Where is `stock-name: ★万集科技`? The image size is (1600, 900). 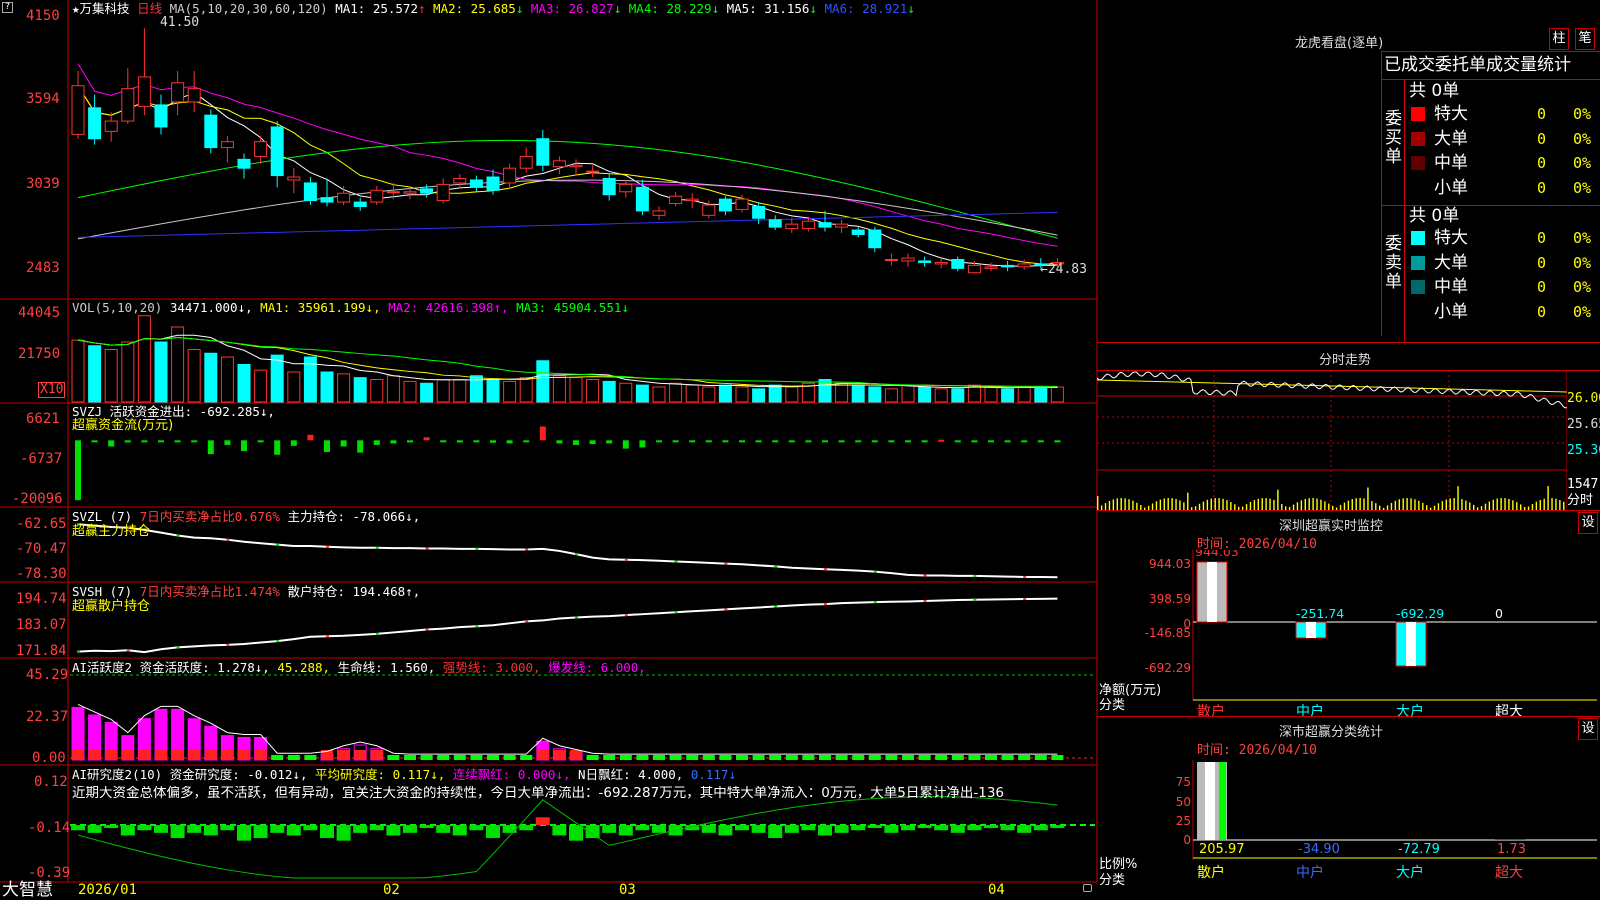 stock-name: ★万集科技 is located at coordinates (101, 8).